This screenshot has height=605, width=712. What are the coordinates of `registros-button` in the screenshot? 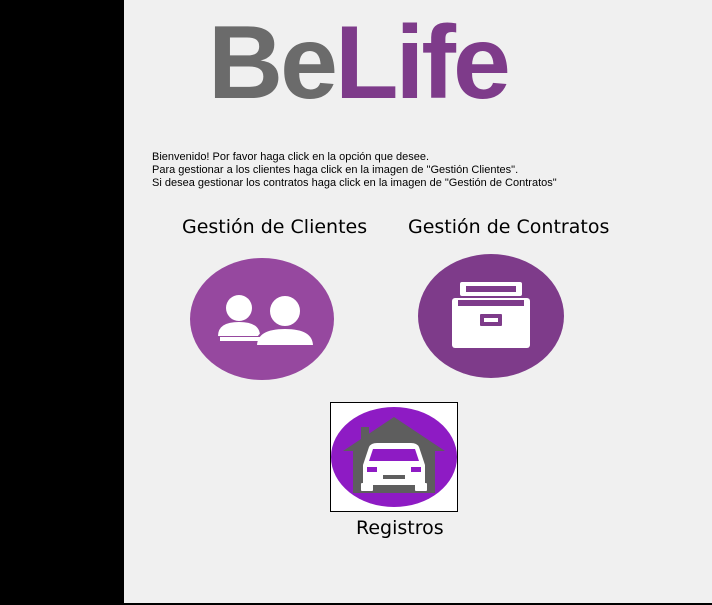 It's located at (394, 457).